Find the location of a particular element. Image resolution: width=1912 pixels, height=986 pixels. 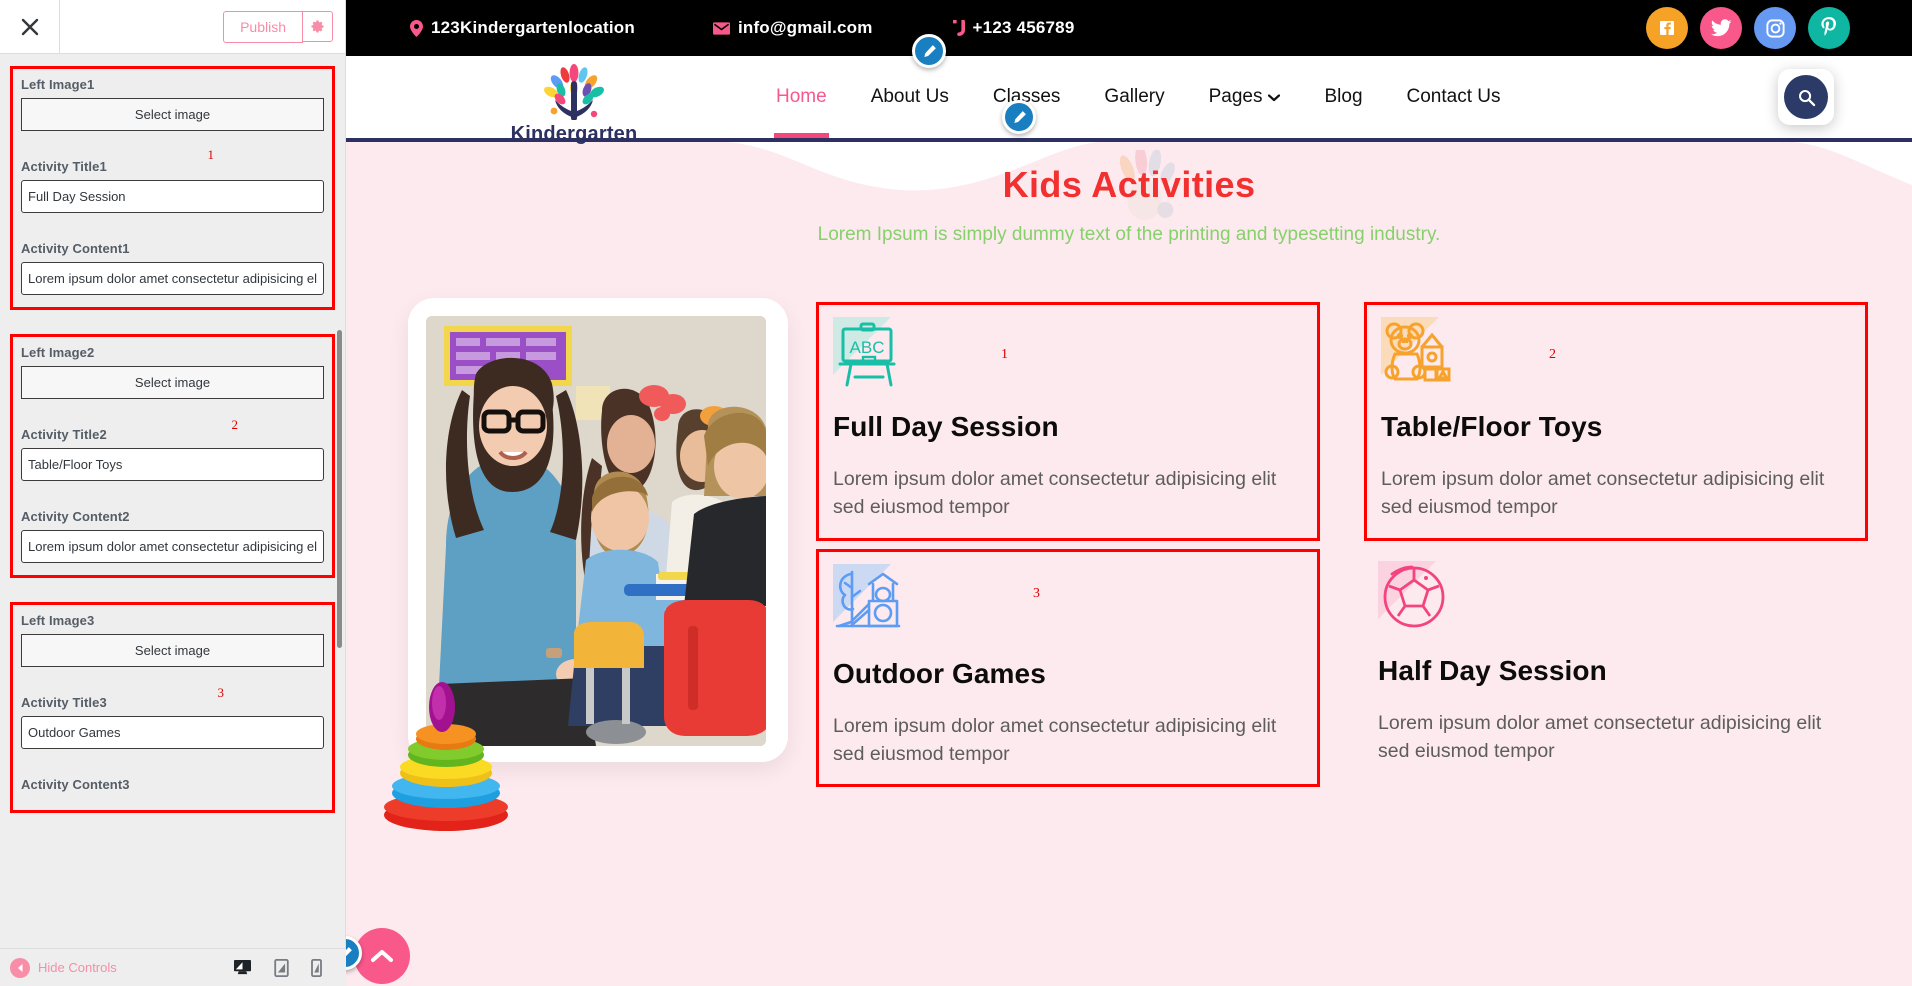

nav-item-contact-us: Contact Us is located at coordinates (1454, 97).